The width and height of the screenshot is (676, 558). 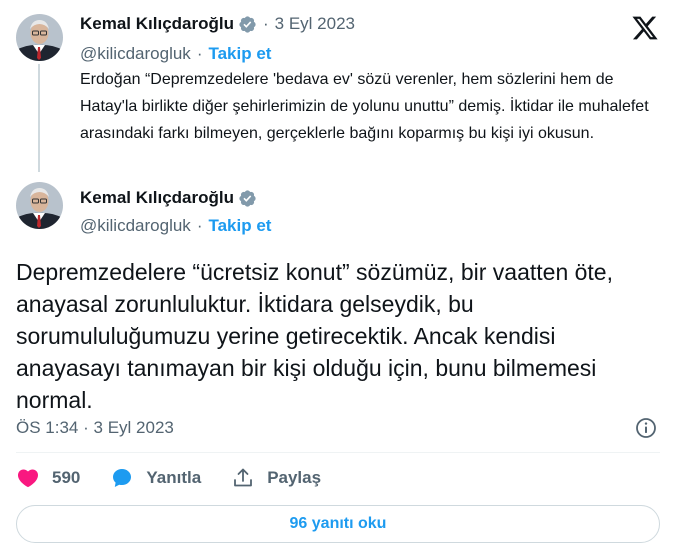 I want to click on main-handle-row: @kilicdarogluk · Takip et, so click(x=176, y=226).